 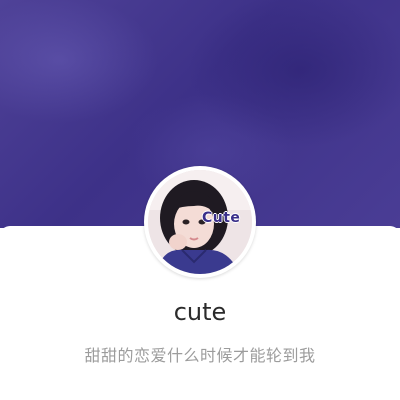 I want to click on profile-name: cute, so click(x=200, y=312).